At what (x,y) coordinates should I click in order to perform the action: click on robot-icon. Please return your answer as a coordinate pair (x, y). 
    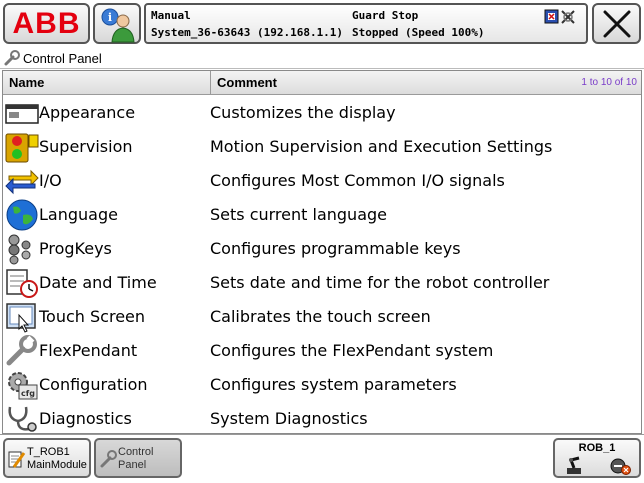
    Looking at the image, I should click on (574, 465).